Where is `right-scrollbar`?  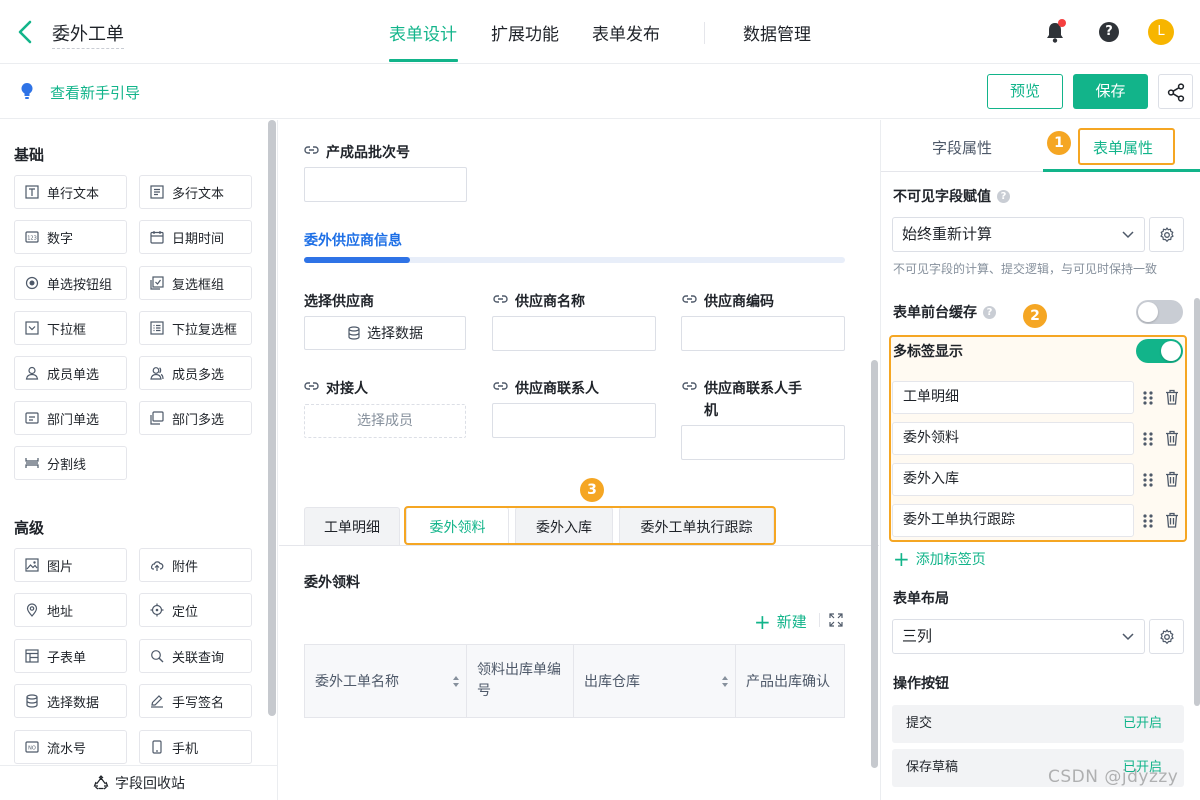 right-scrollbar is located at coordinates (1197, 502).